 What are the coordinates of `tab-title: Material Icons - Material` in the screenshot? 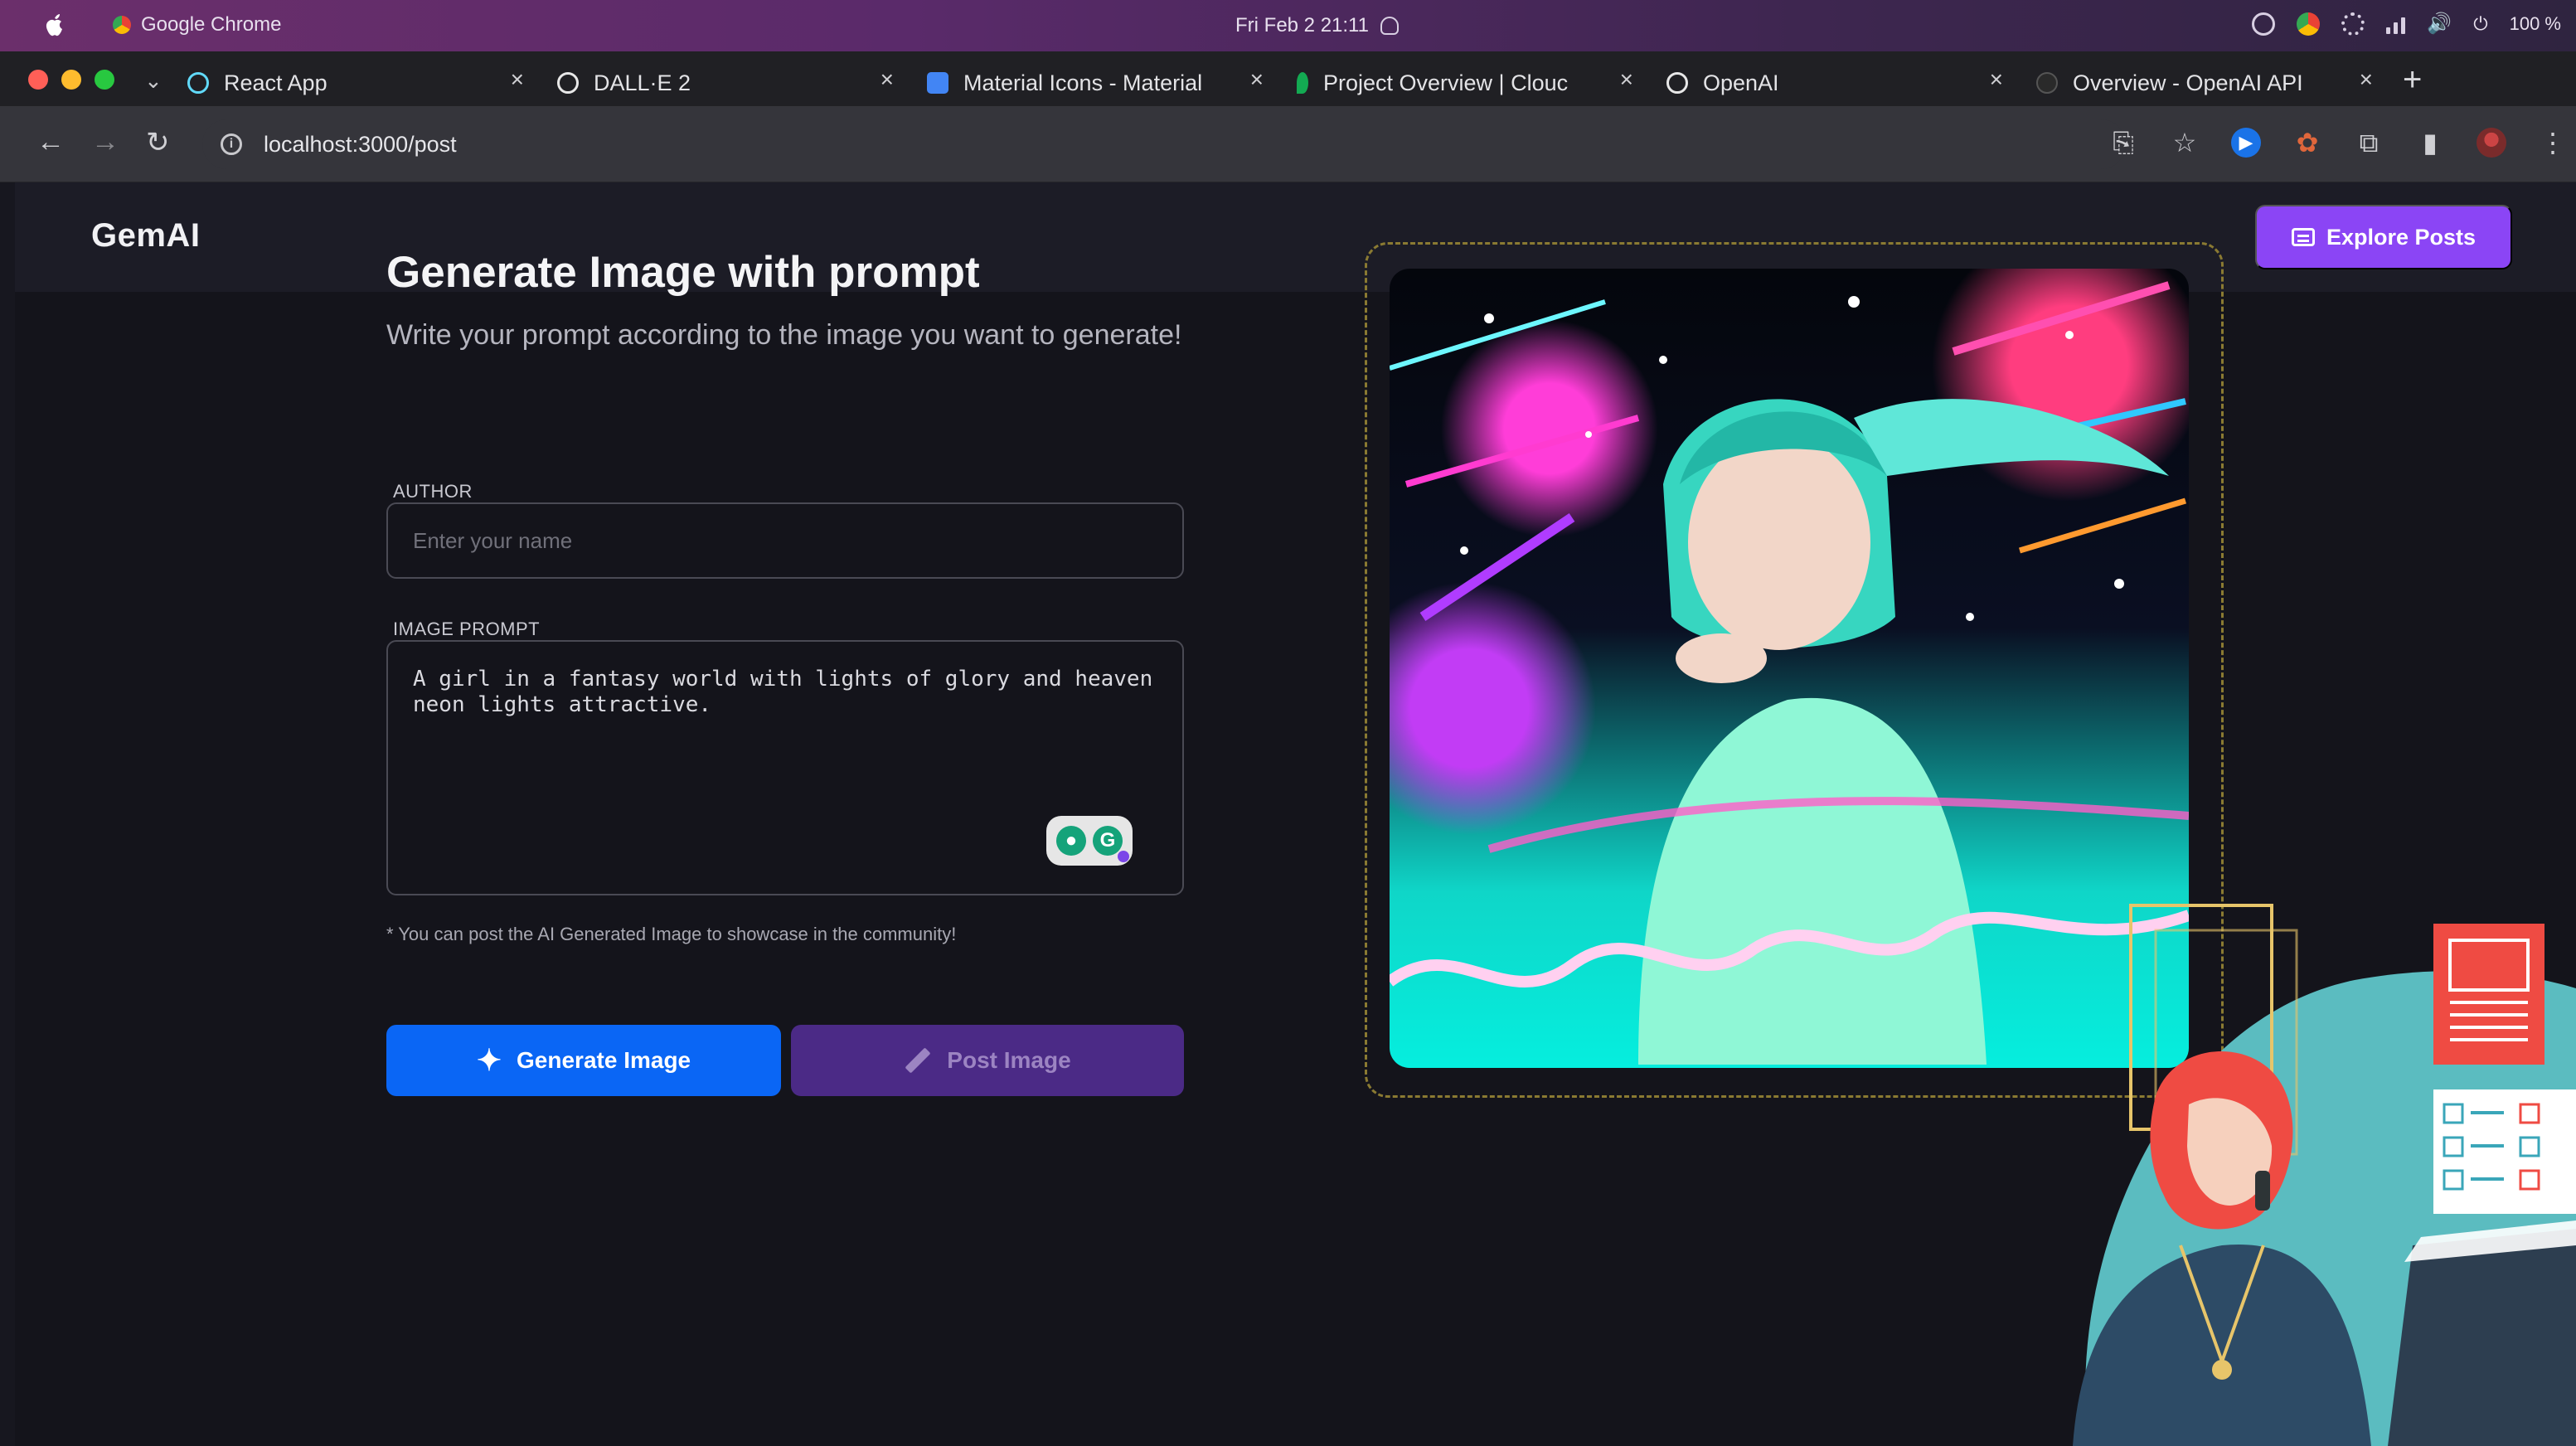 It's located at (1083, 82).